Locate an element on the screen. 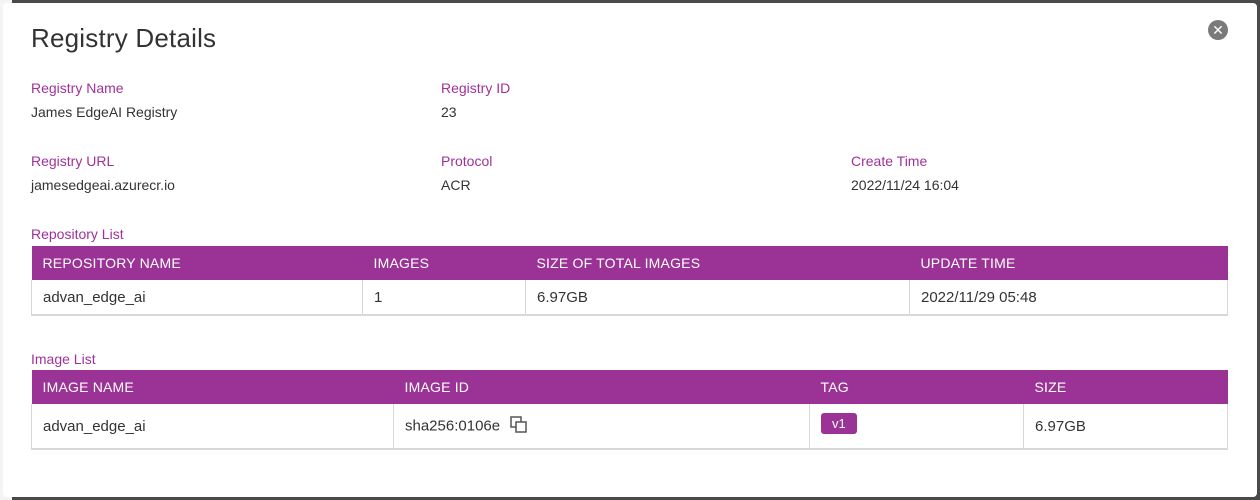 The height and width of the screenshot is (500, 1260). registry-name-value: James EdgeAI Registry is located at coordinates (104, 112).